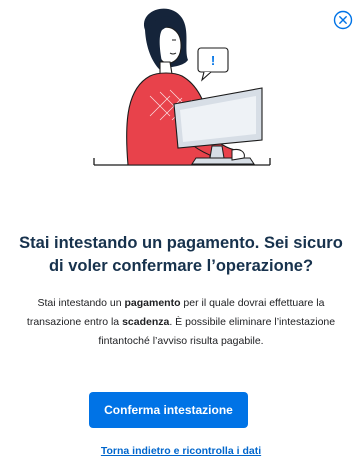 Image resolution: width=362 pixels, height=459 pixels. I want to click on body-bold-deadline: scadenza, so click(146, 322).